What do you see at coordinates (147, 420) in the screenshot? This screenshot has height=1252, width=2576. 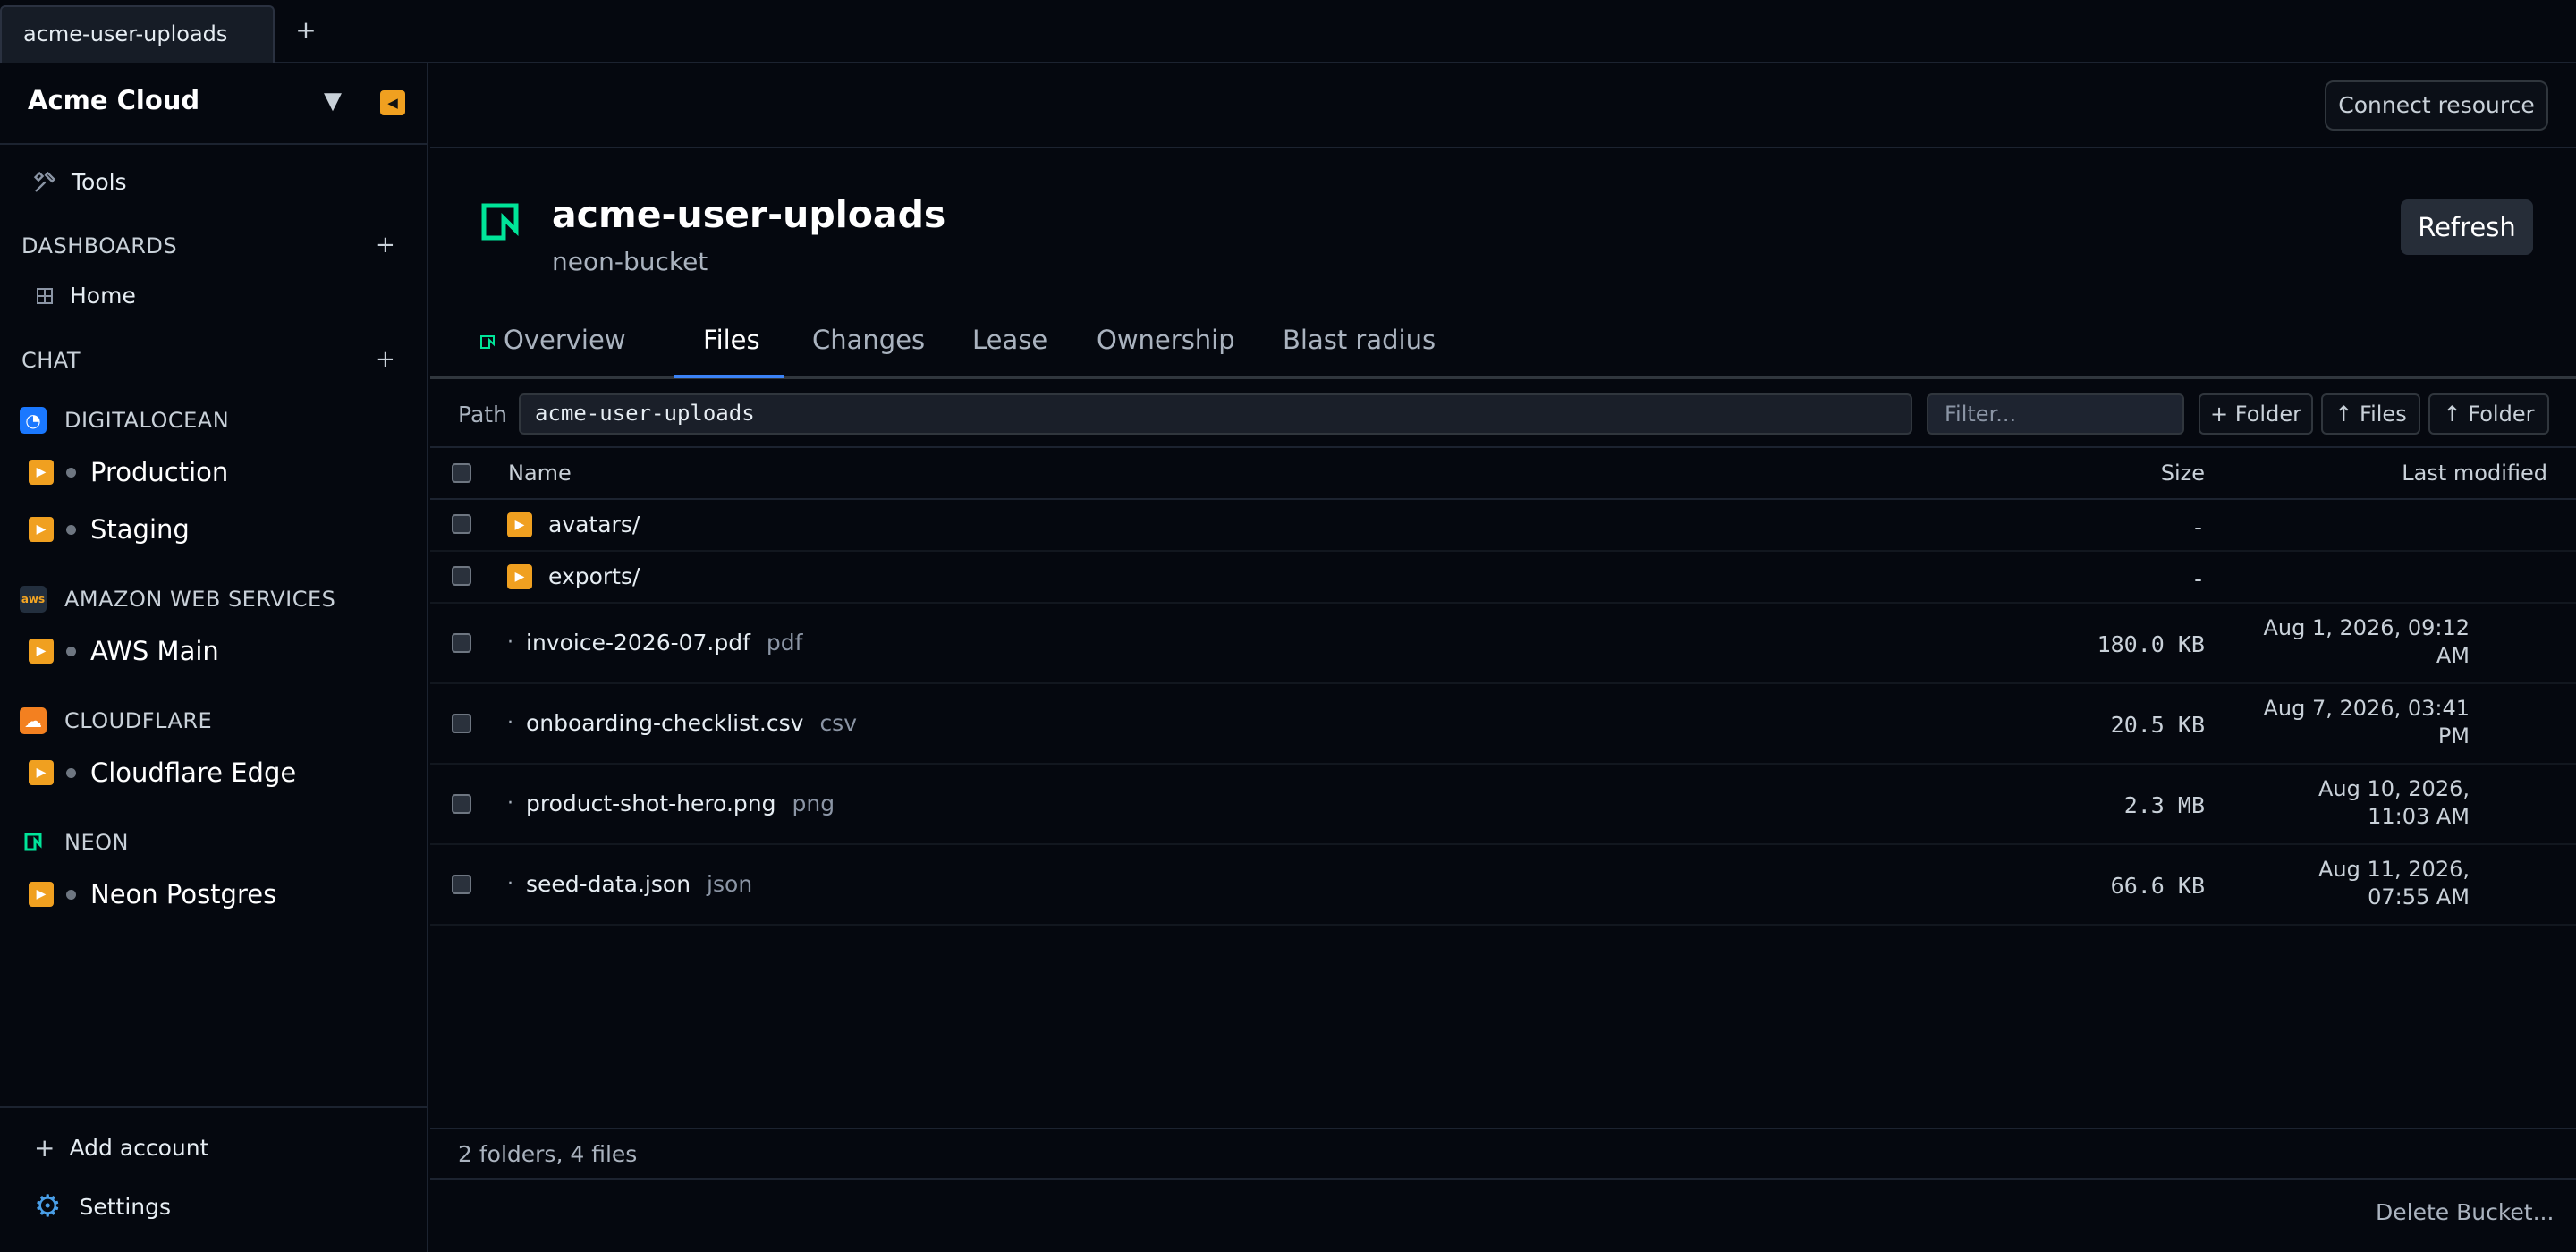 I see `provider-label: DIGITALOCEAN` at bounding box center [147, 420].